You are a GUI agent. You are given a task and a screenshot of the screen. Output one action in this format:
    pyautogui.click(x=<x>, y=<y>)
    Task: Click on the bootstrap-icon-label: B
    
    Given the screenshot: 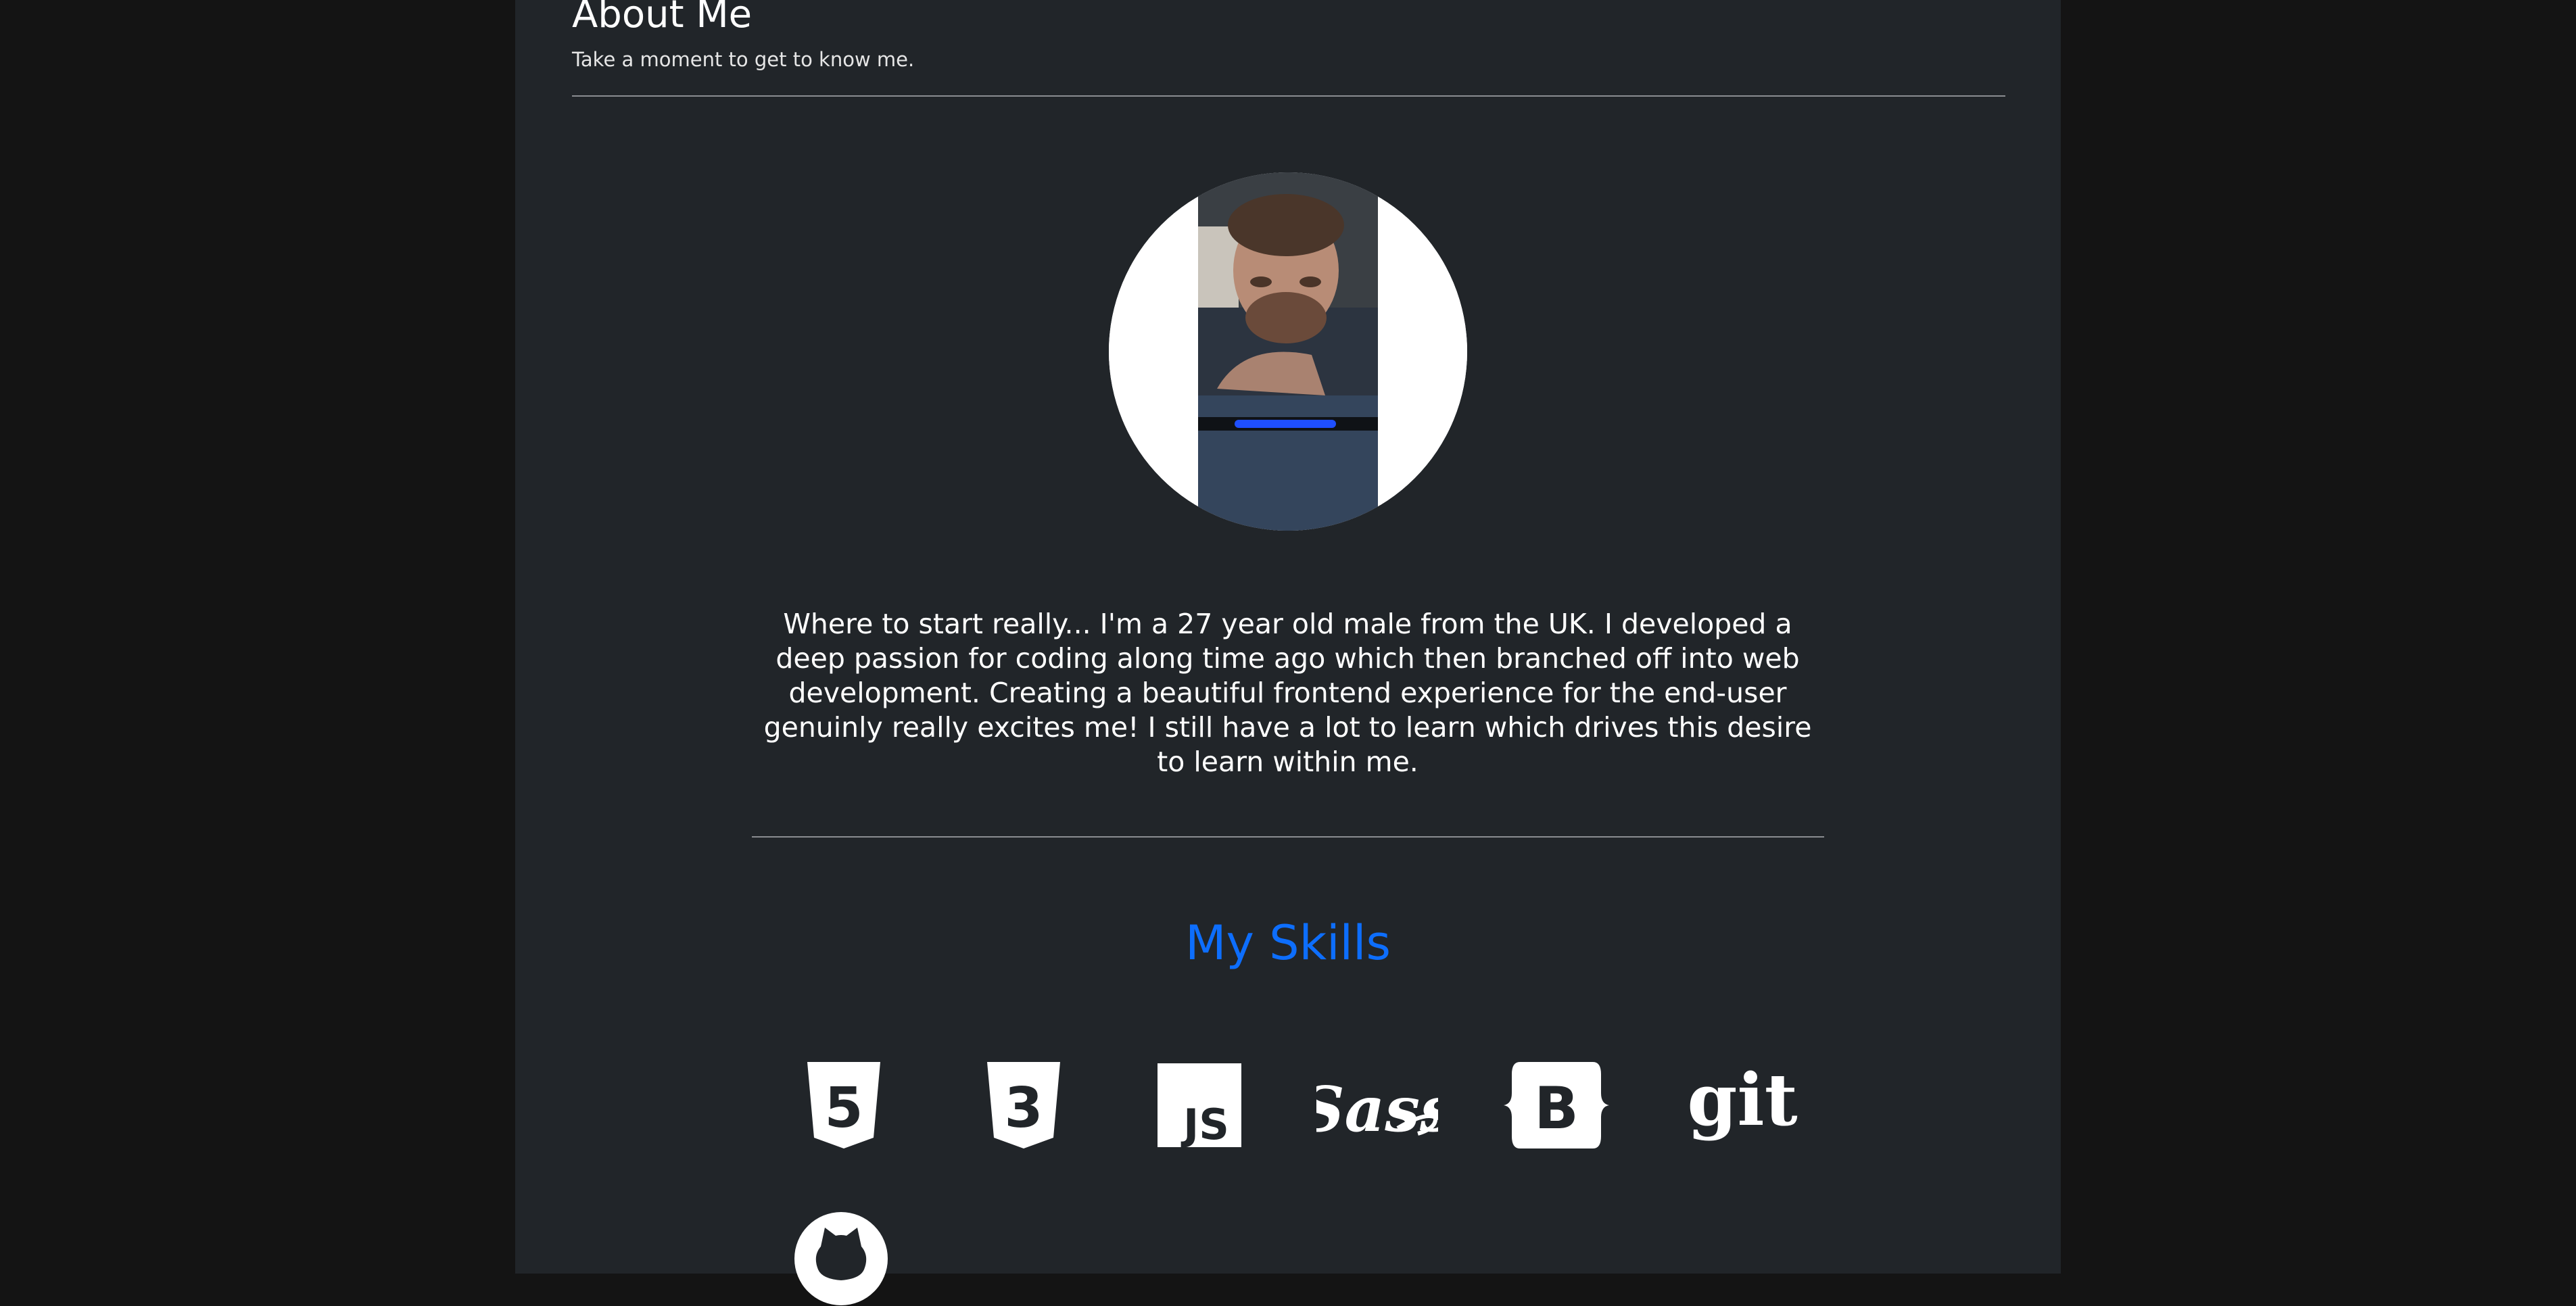 What is the action you would take?
    pyautogui.click(x=1556, y=1108)
    